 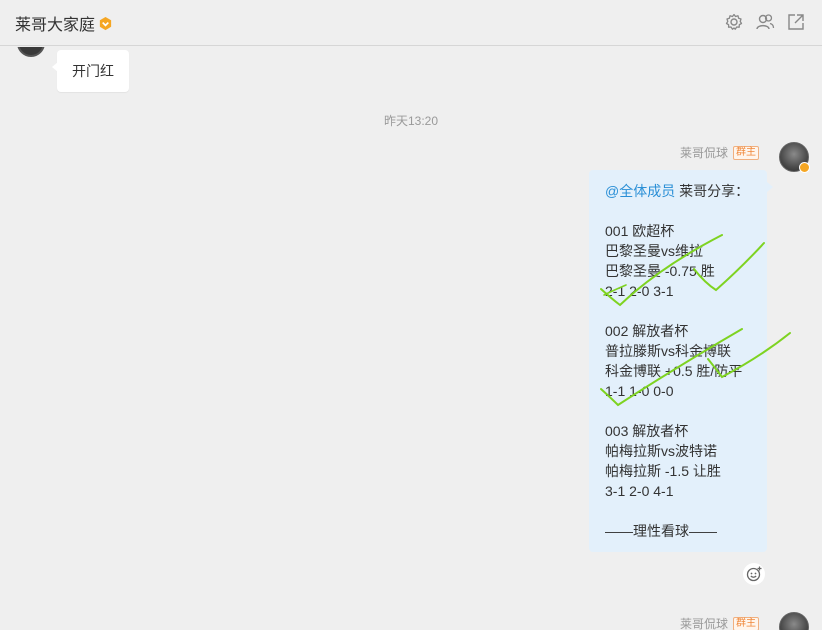 I want to click on emoji-icon, so click(x=754, y=574).